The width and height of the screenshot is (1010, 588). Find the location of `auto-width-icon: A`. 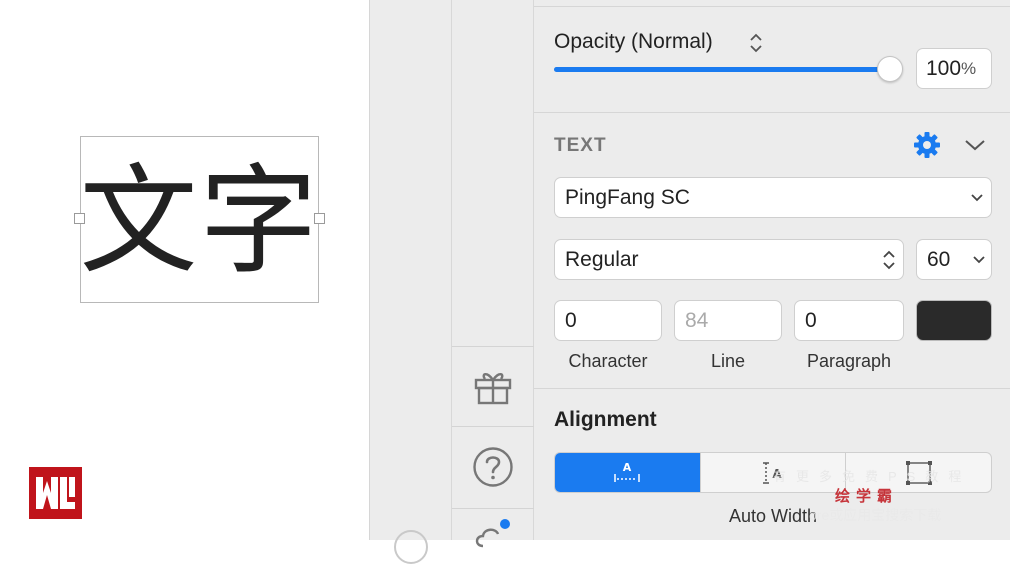

auto-width-icon: A is located at coordinates (627, 471).